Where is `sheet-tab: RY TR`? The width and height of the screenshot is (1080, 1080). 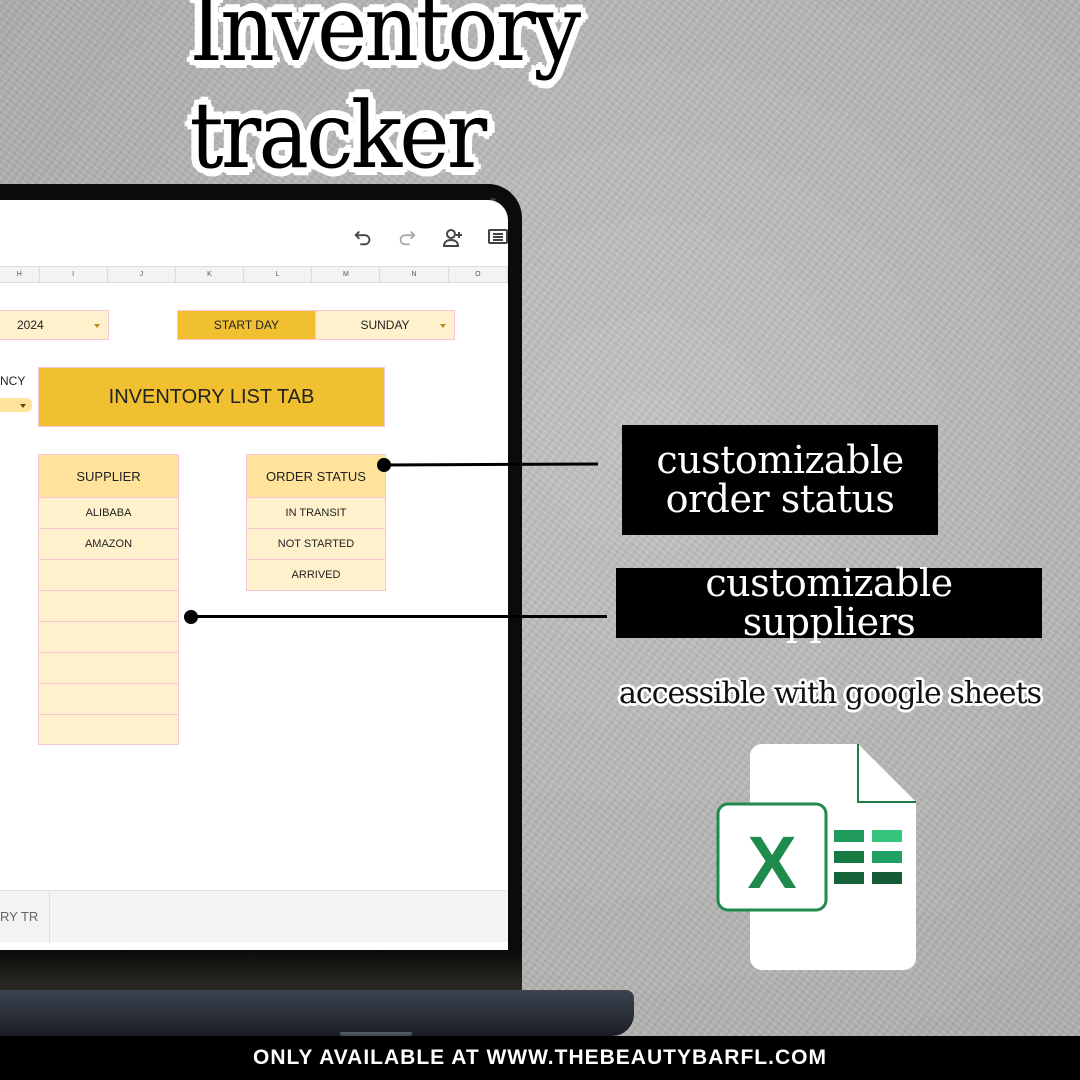
sheet-tab: RY TR is located at coordinates (25, 917).